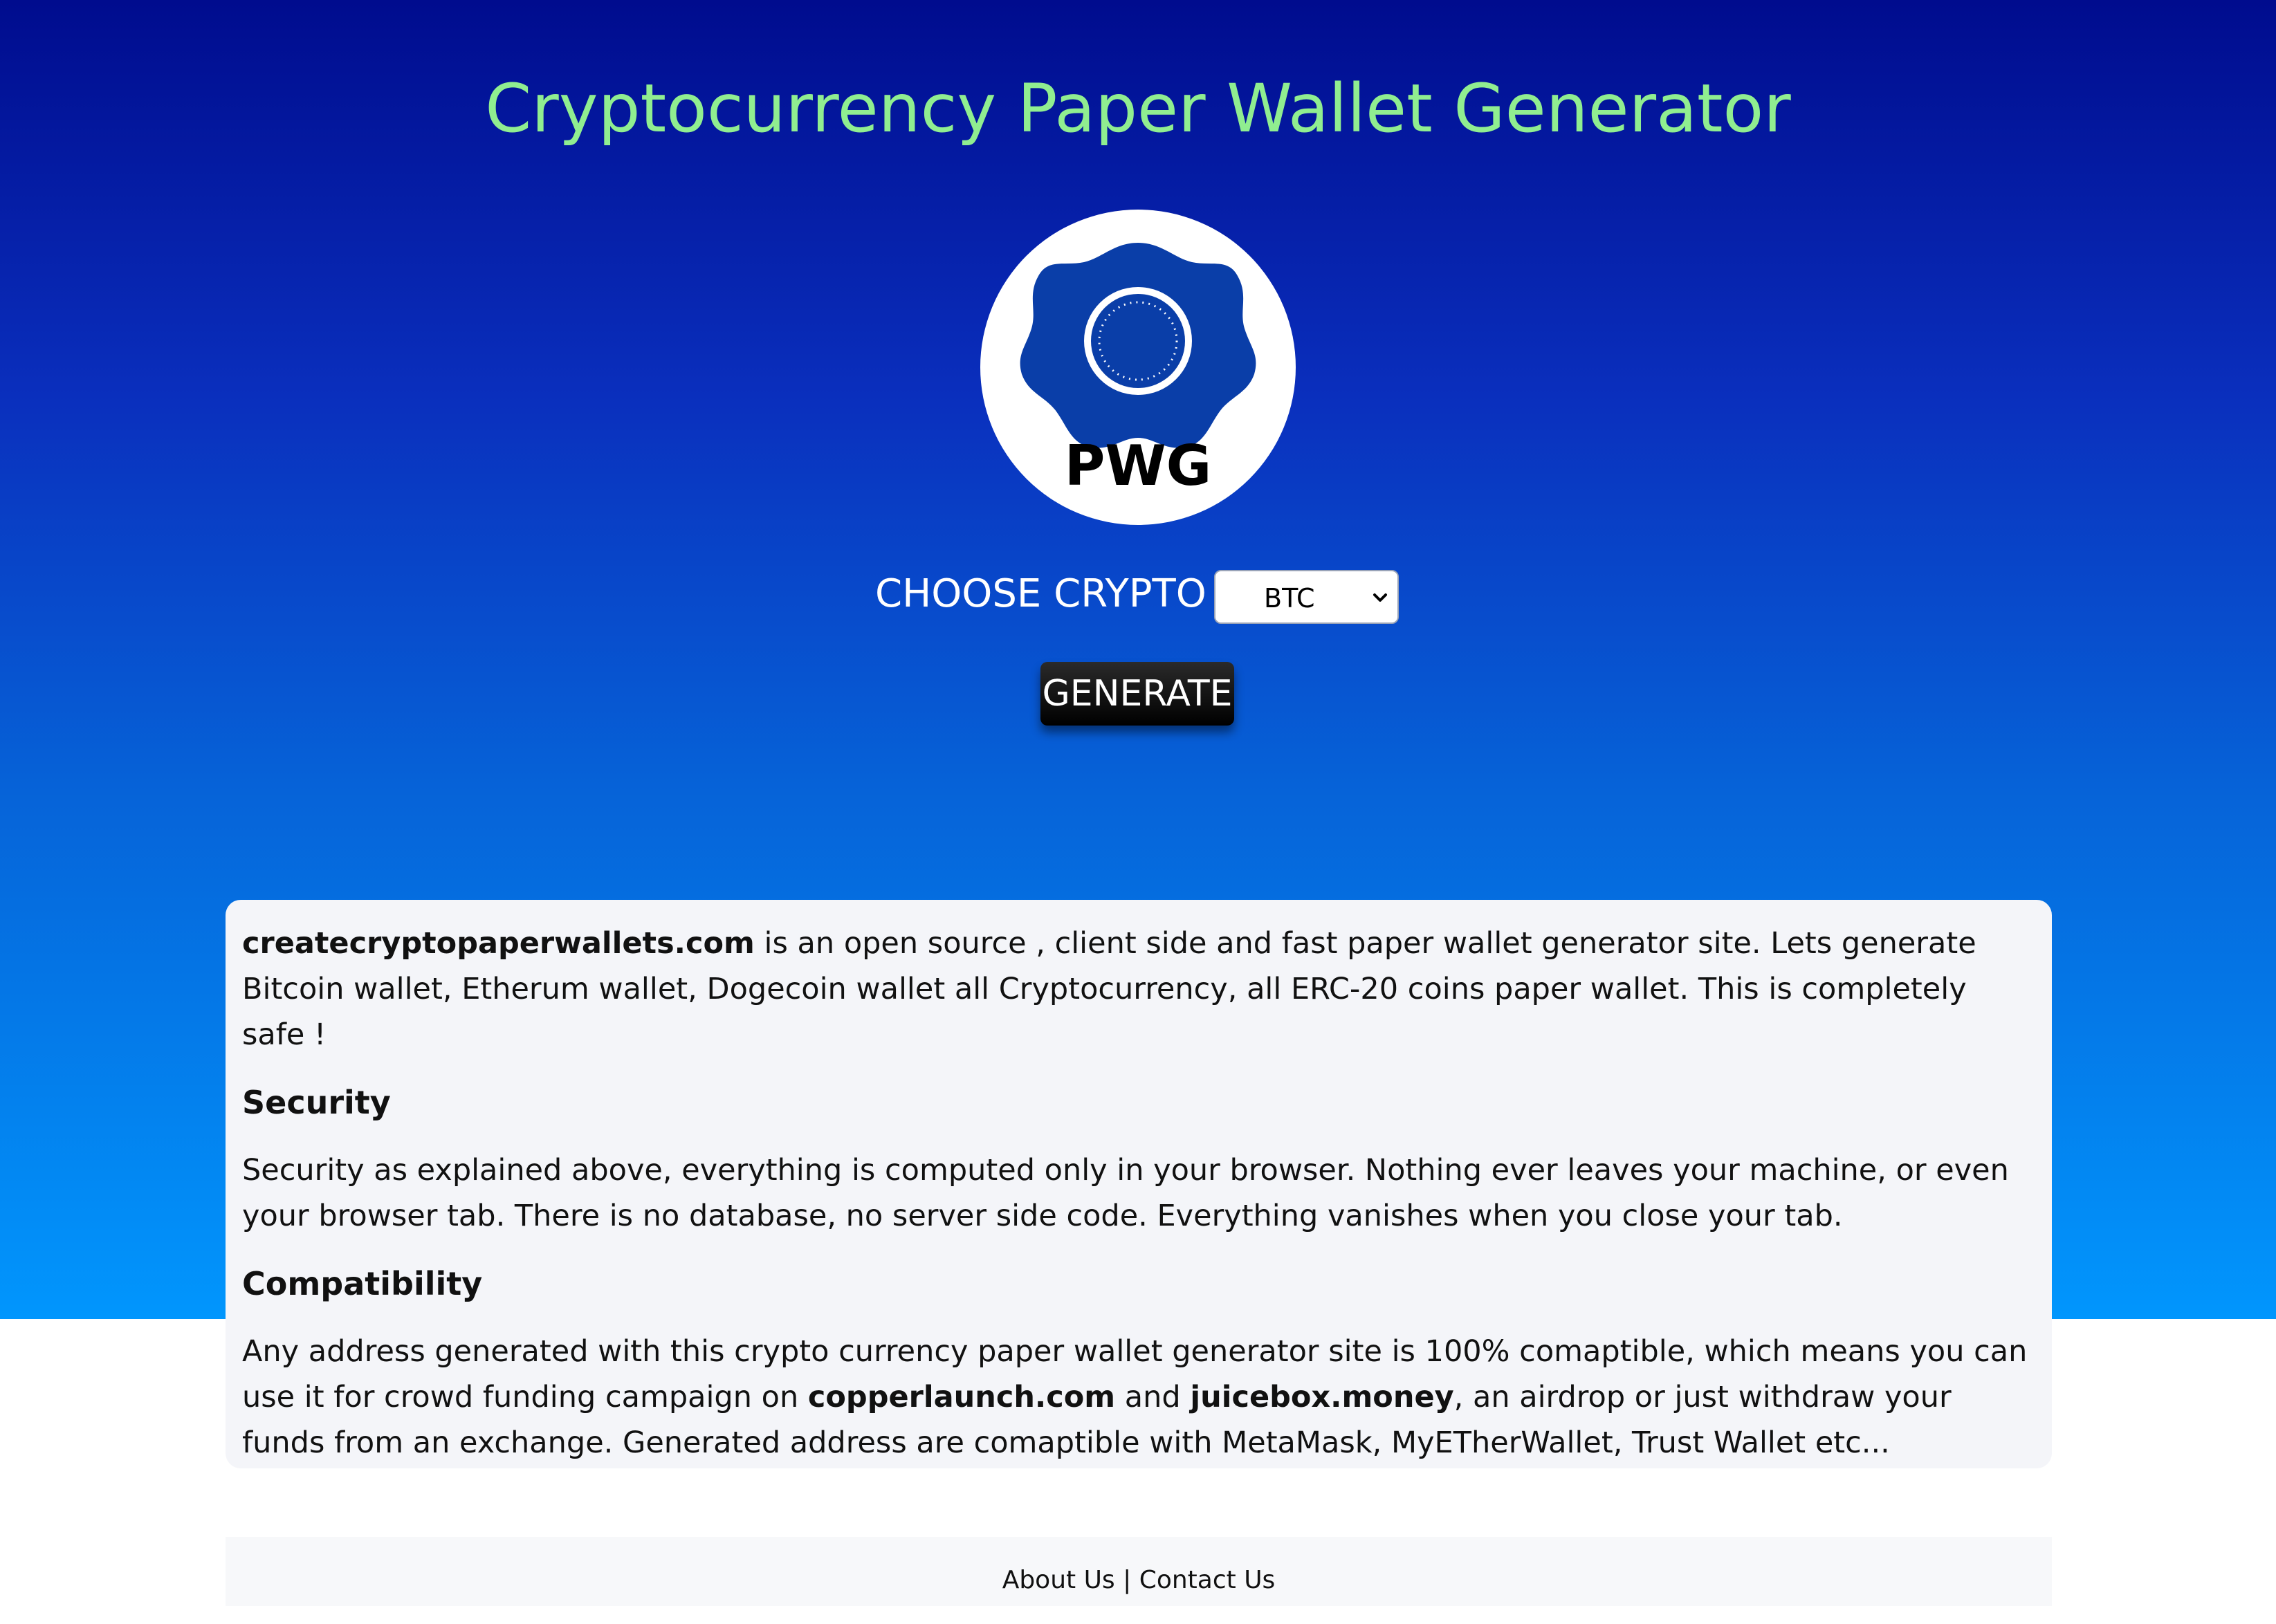 This screenshot has height=1624, width=2276. Describe the element at coordinates (1322, 1397) in the screenshot. I see `juicebox-link: juicebox.money` at that location.